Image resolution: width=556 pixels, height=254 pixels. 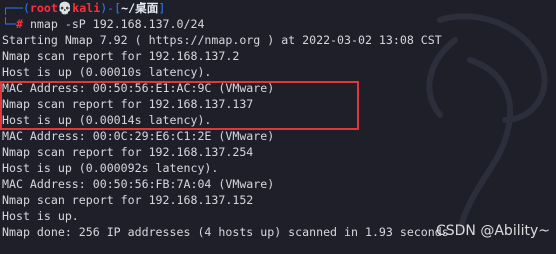 What do you see at coordinates (128, 200) in the screenshot?
I see `output-line: Nmap scan report for 192.168.137.152` at bounding box center [128, 200].